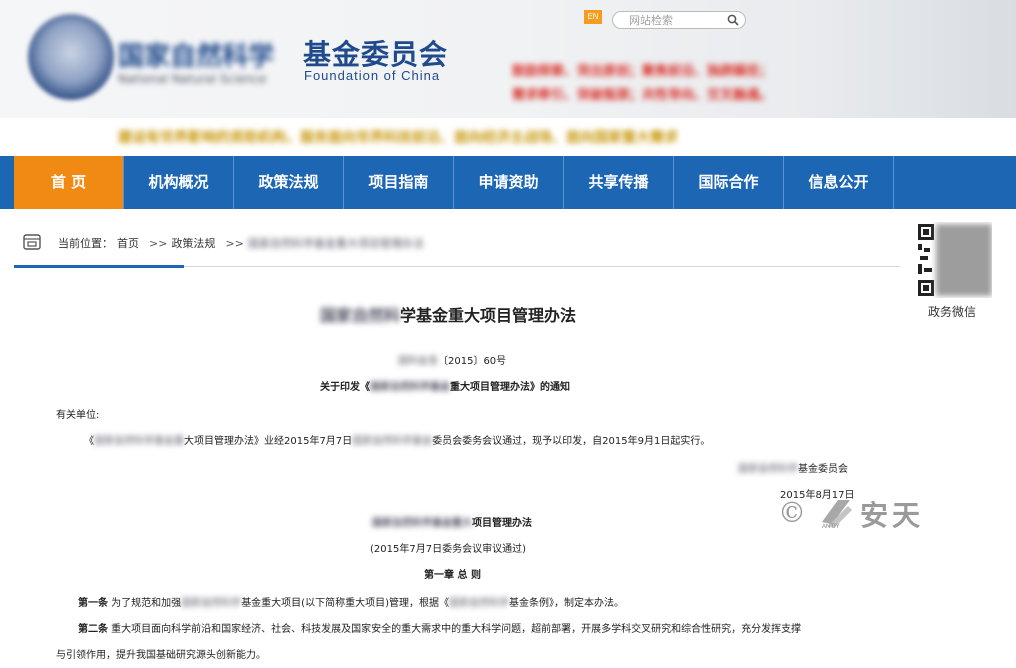 This screenshot has height=668, width=1016. What do you see at coordinates (32, 242) in the screenshot?
I see `location-icon` at bounding box center [32, 242].